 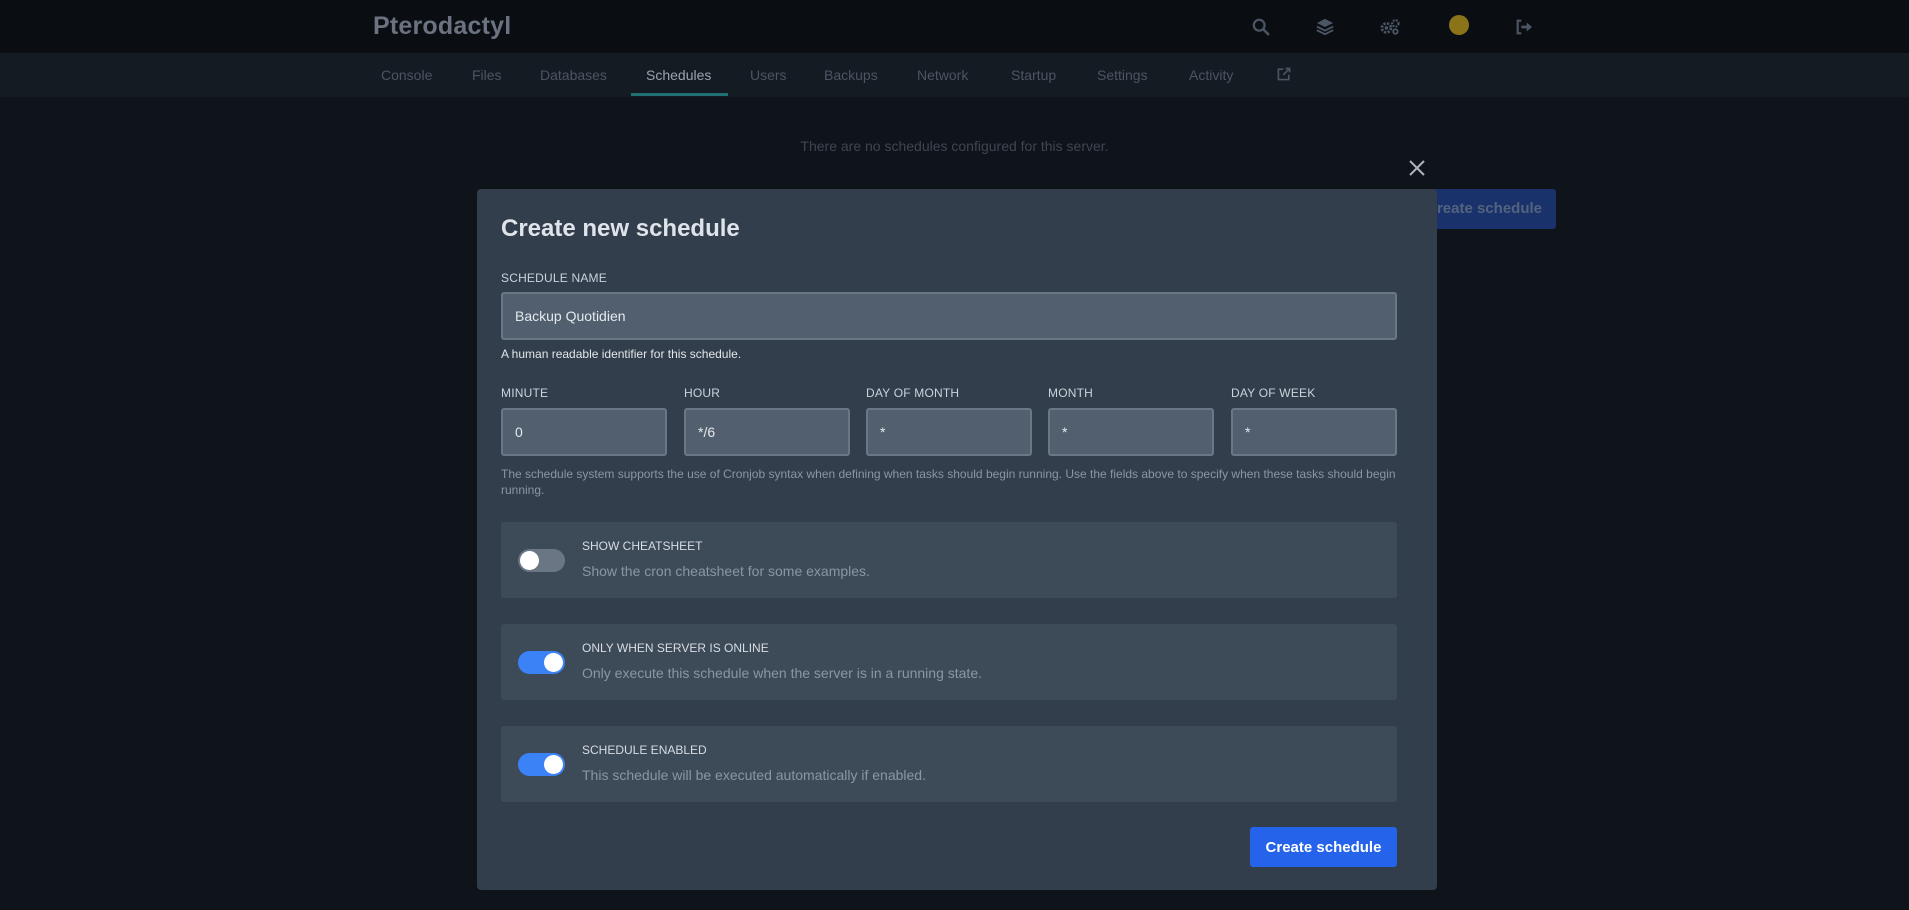 I want to click on tab-databases: Databases, so click(x=573, y=75).